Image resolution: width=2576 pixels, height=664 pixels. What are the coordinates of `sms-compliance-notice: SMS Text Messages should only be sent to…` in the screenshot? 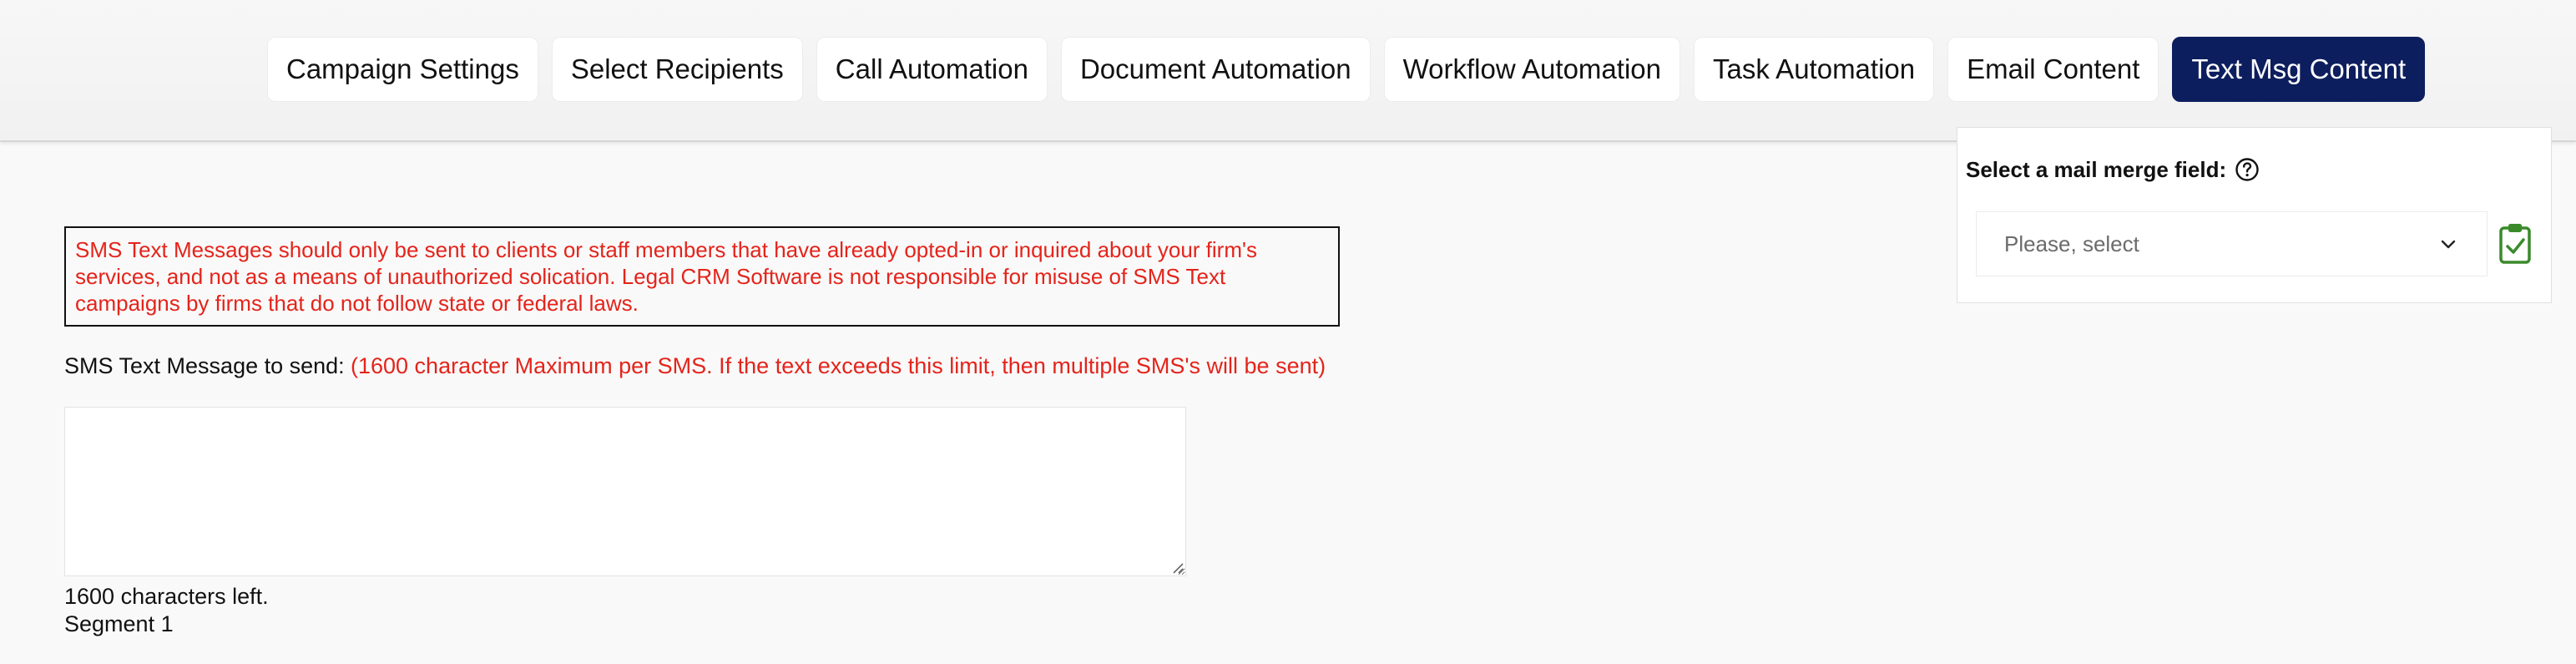 It's located at (702, 276).